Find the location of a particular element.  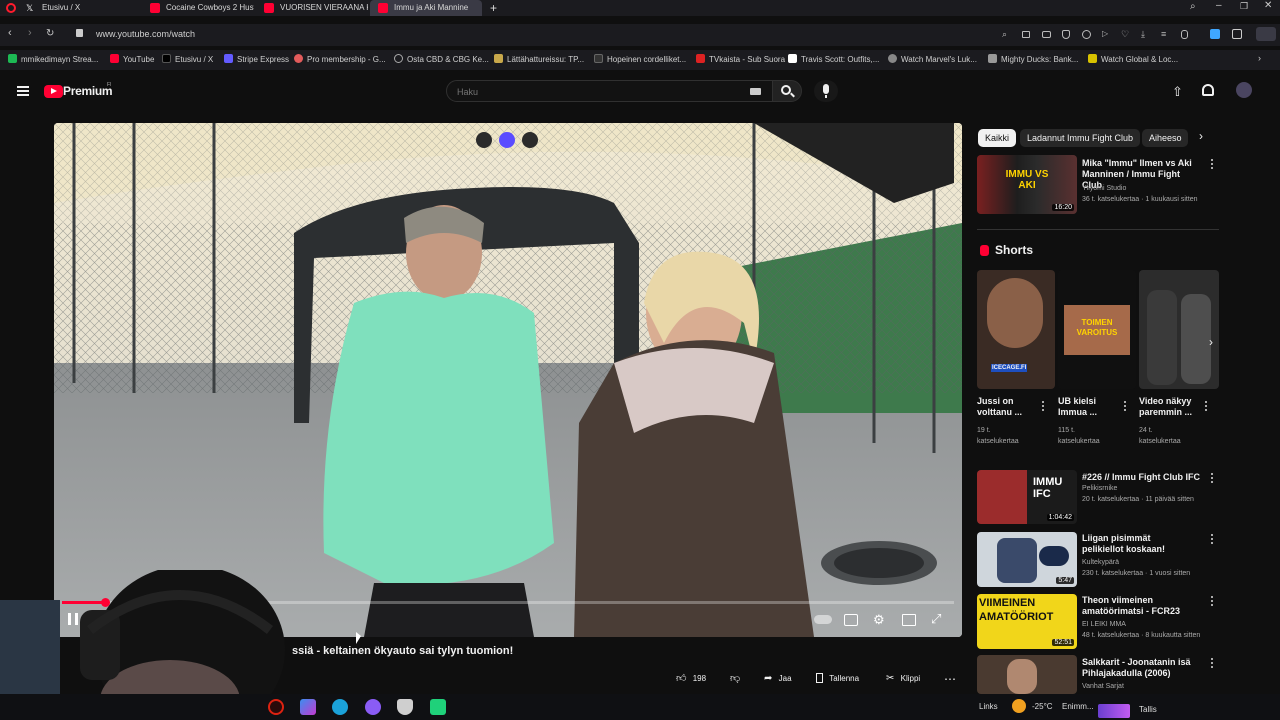

share-button: ➦ Jaa is located at coordinates (784, 679).